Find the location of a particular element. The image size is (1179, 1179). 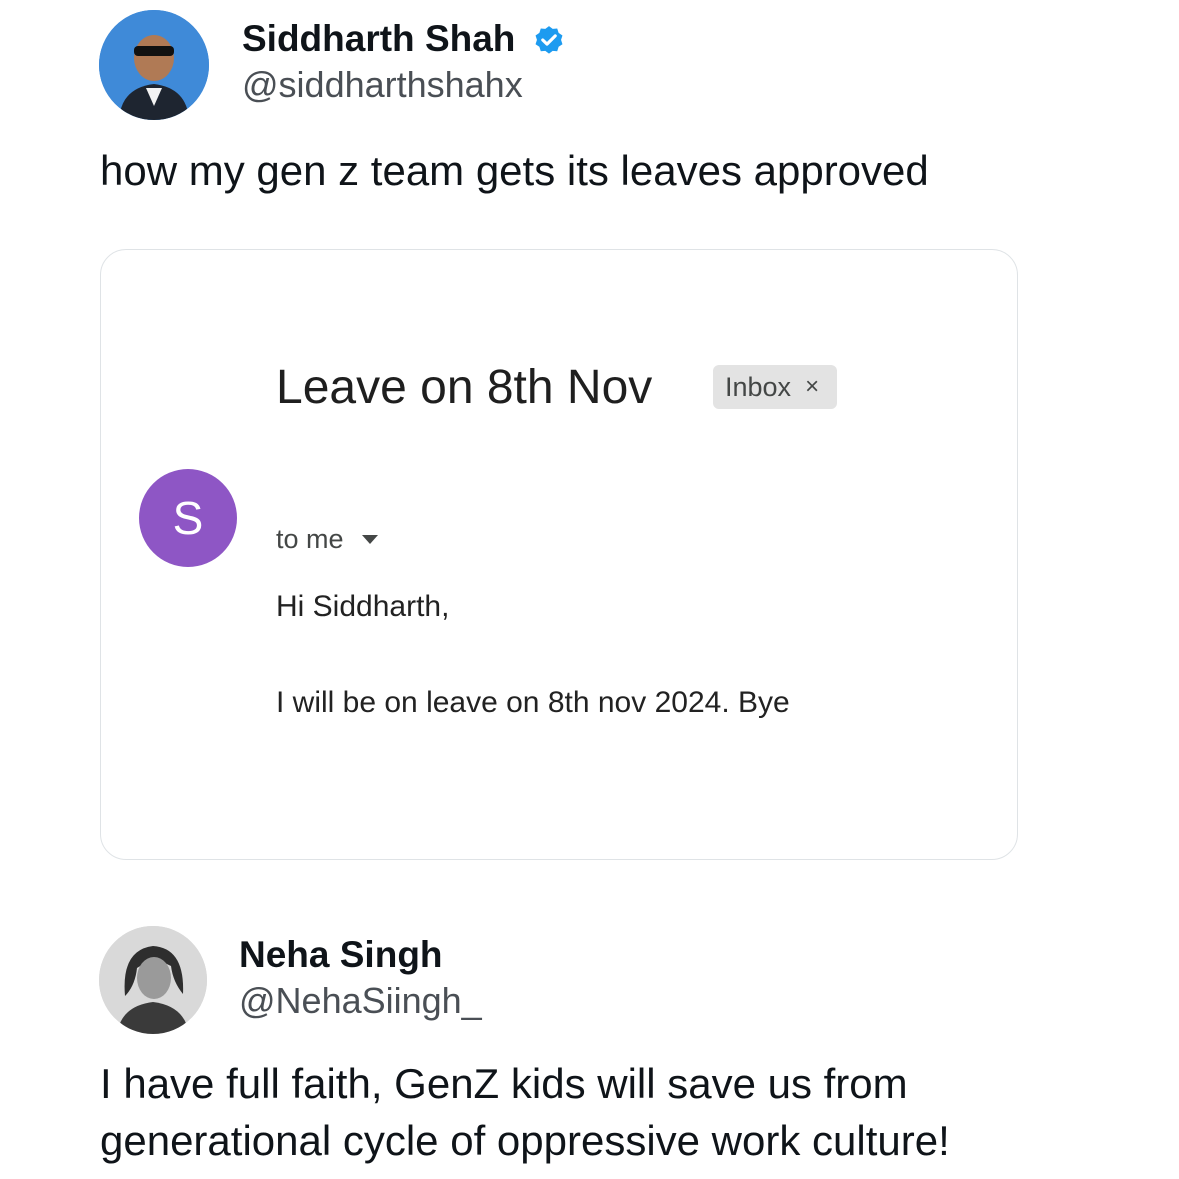

author-handle: @siddharthshahx is located at coordinates (382, 85).